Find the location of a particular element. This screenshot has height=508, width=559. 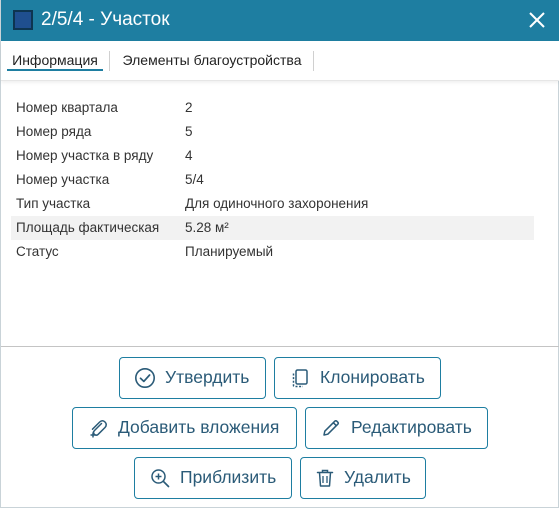

trash-icon is located at coordinates (325, 478).